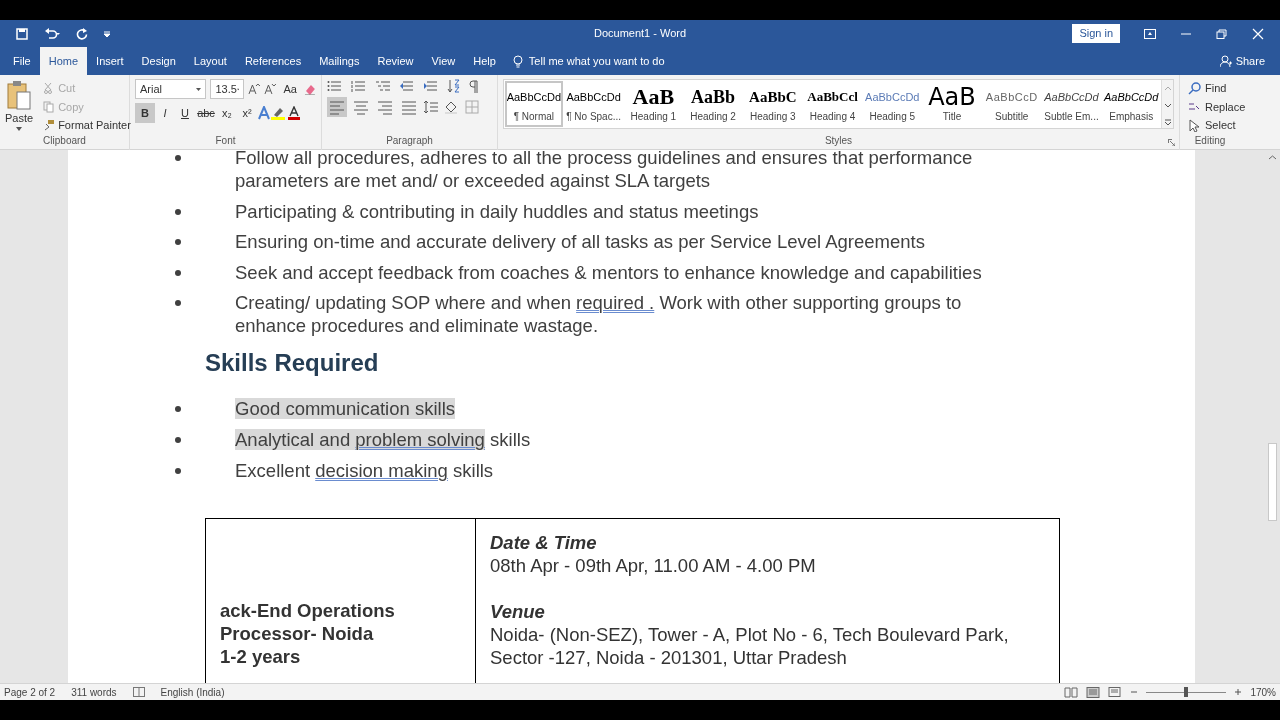  What do you see at coordinates (206, 113) in the screenshot?
I see `format-button: abc` at bounding box center [206, 113].